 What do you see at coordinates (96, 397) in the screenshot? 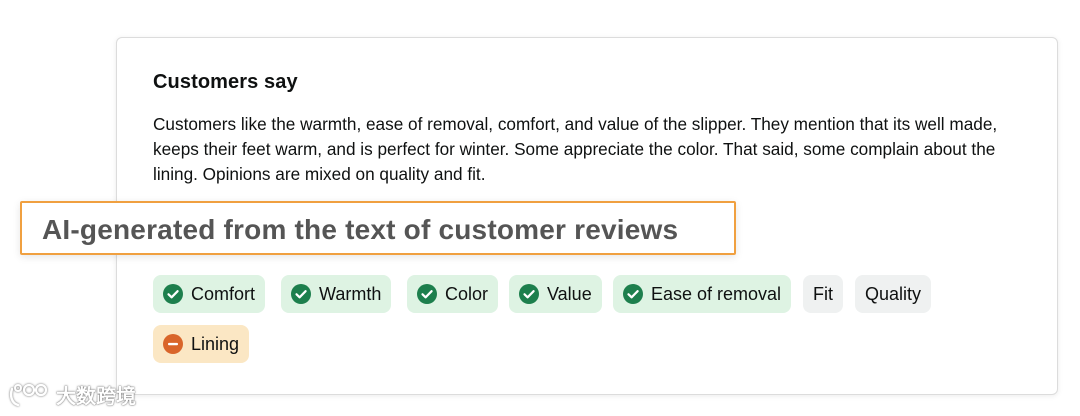
I see `watermark-text: 大数跨境` at bounding box center [96, 397].